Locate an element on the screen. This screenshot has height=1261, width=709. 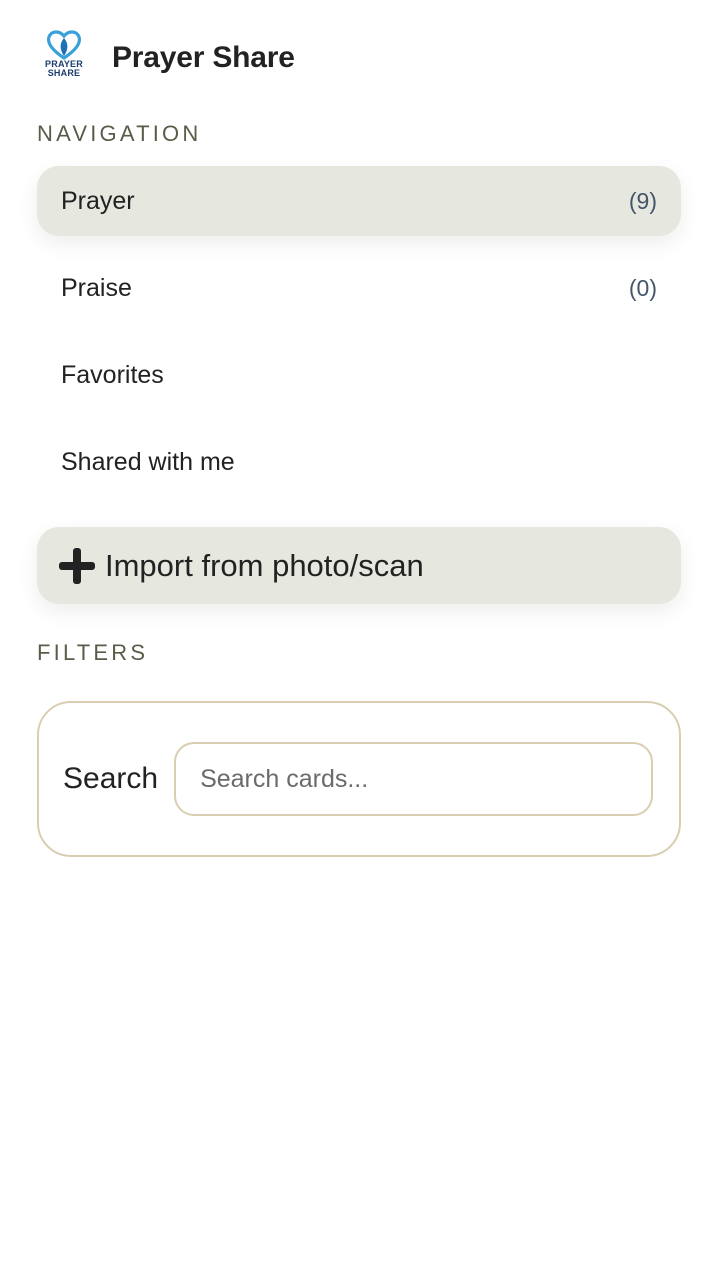
nav-item-count: (9) is located at coordinates (642, 200).